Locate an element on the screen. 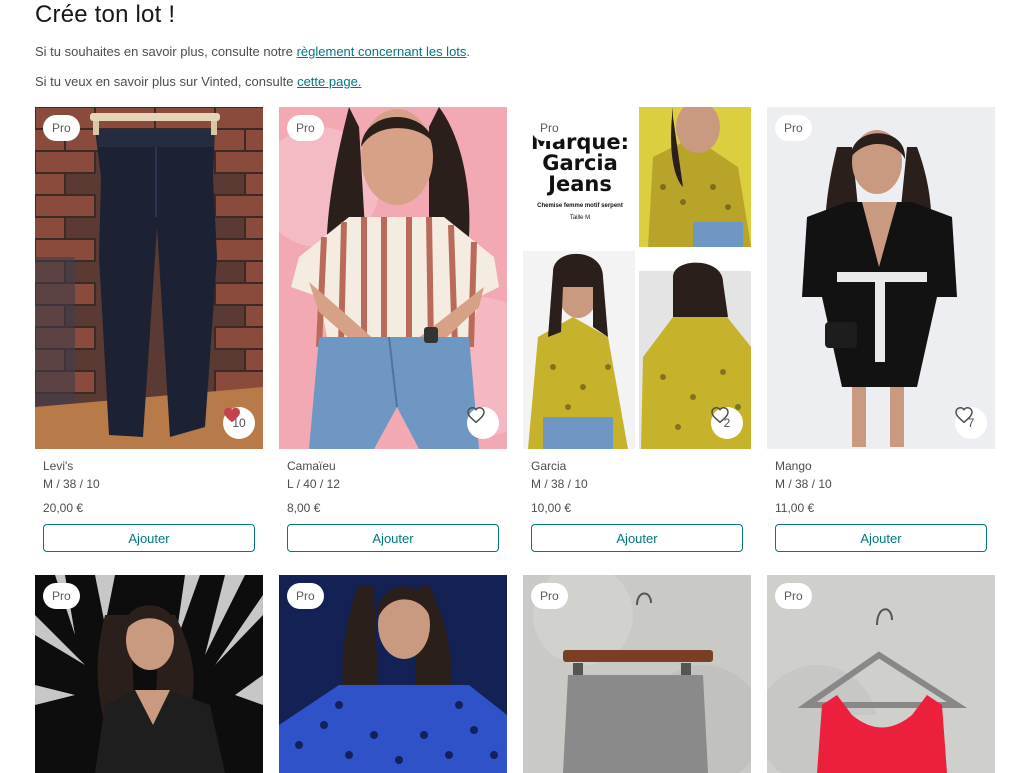  item-price: 20,00 € is located at coordinates (63, 508).